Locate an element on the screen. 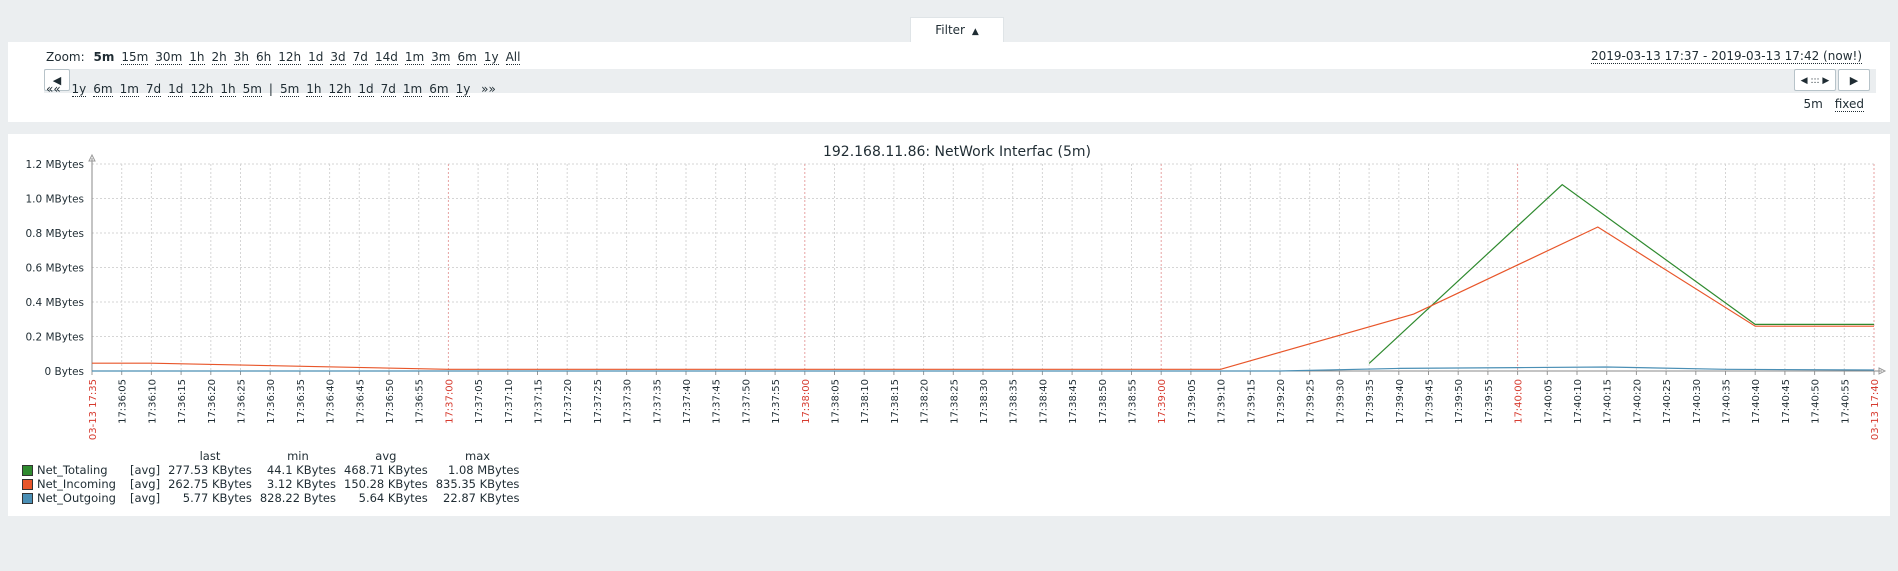  scroll-right-button: ▶ is located at coordinates (1854, 80).